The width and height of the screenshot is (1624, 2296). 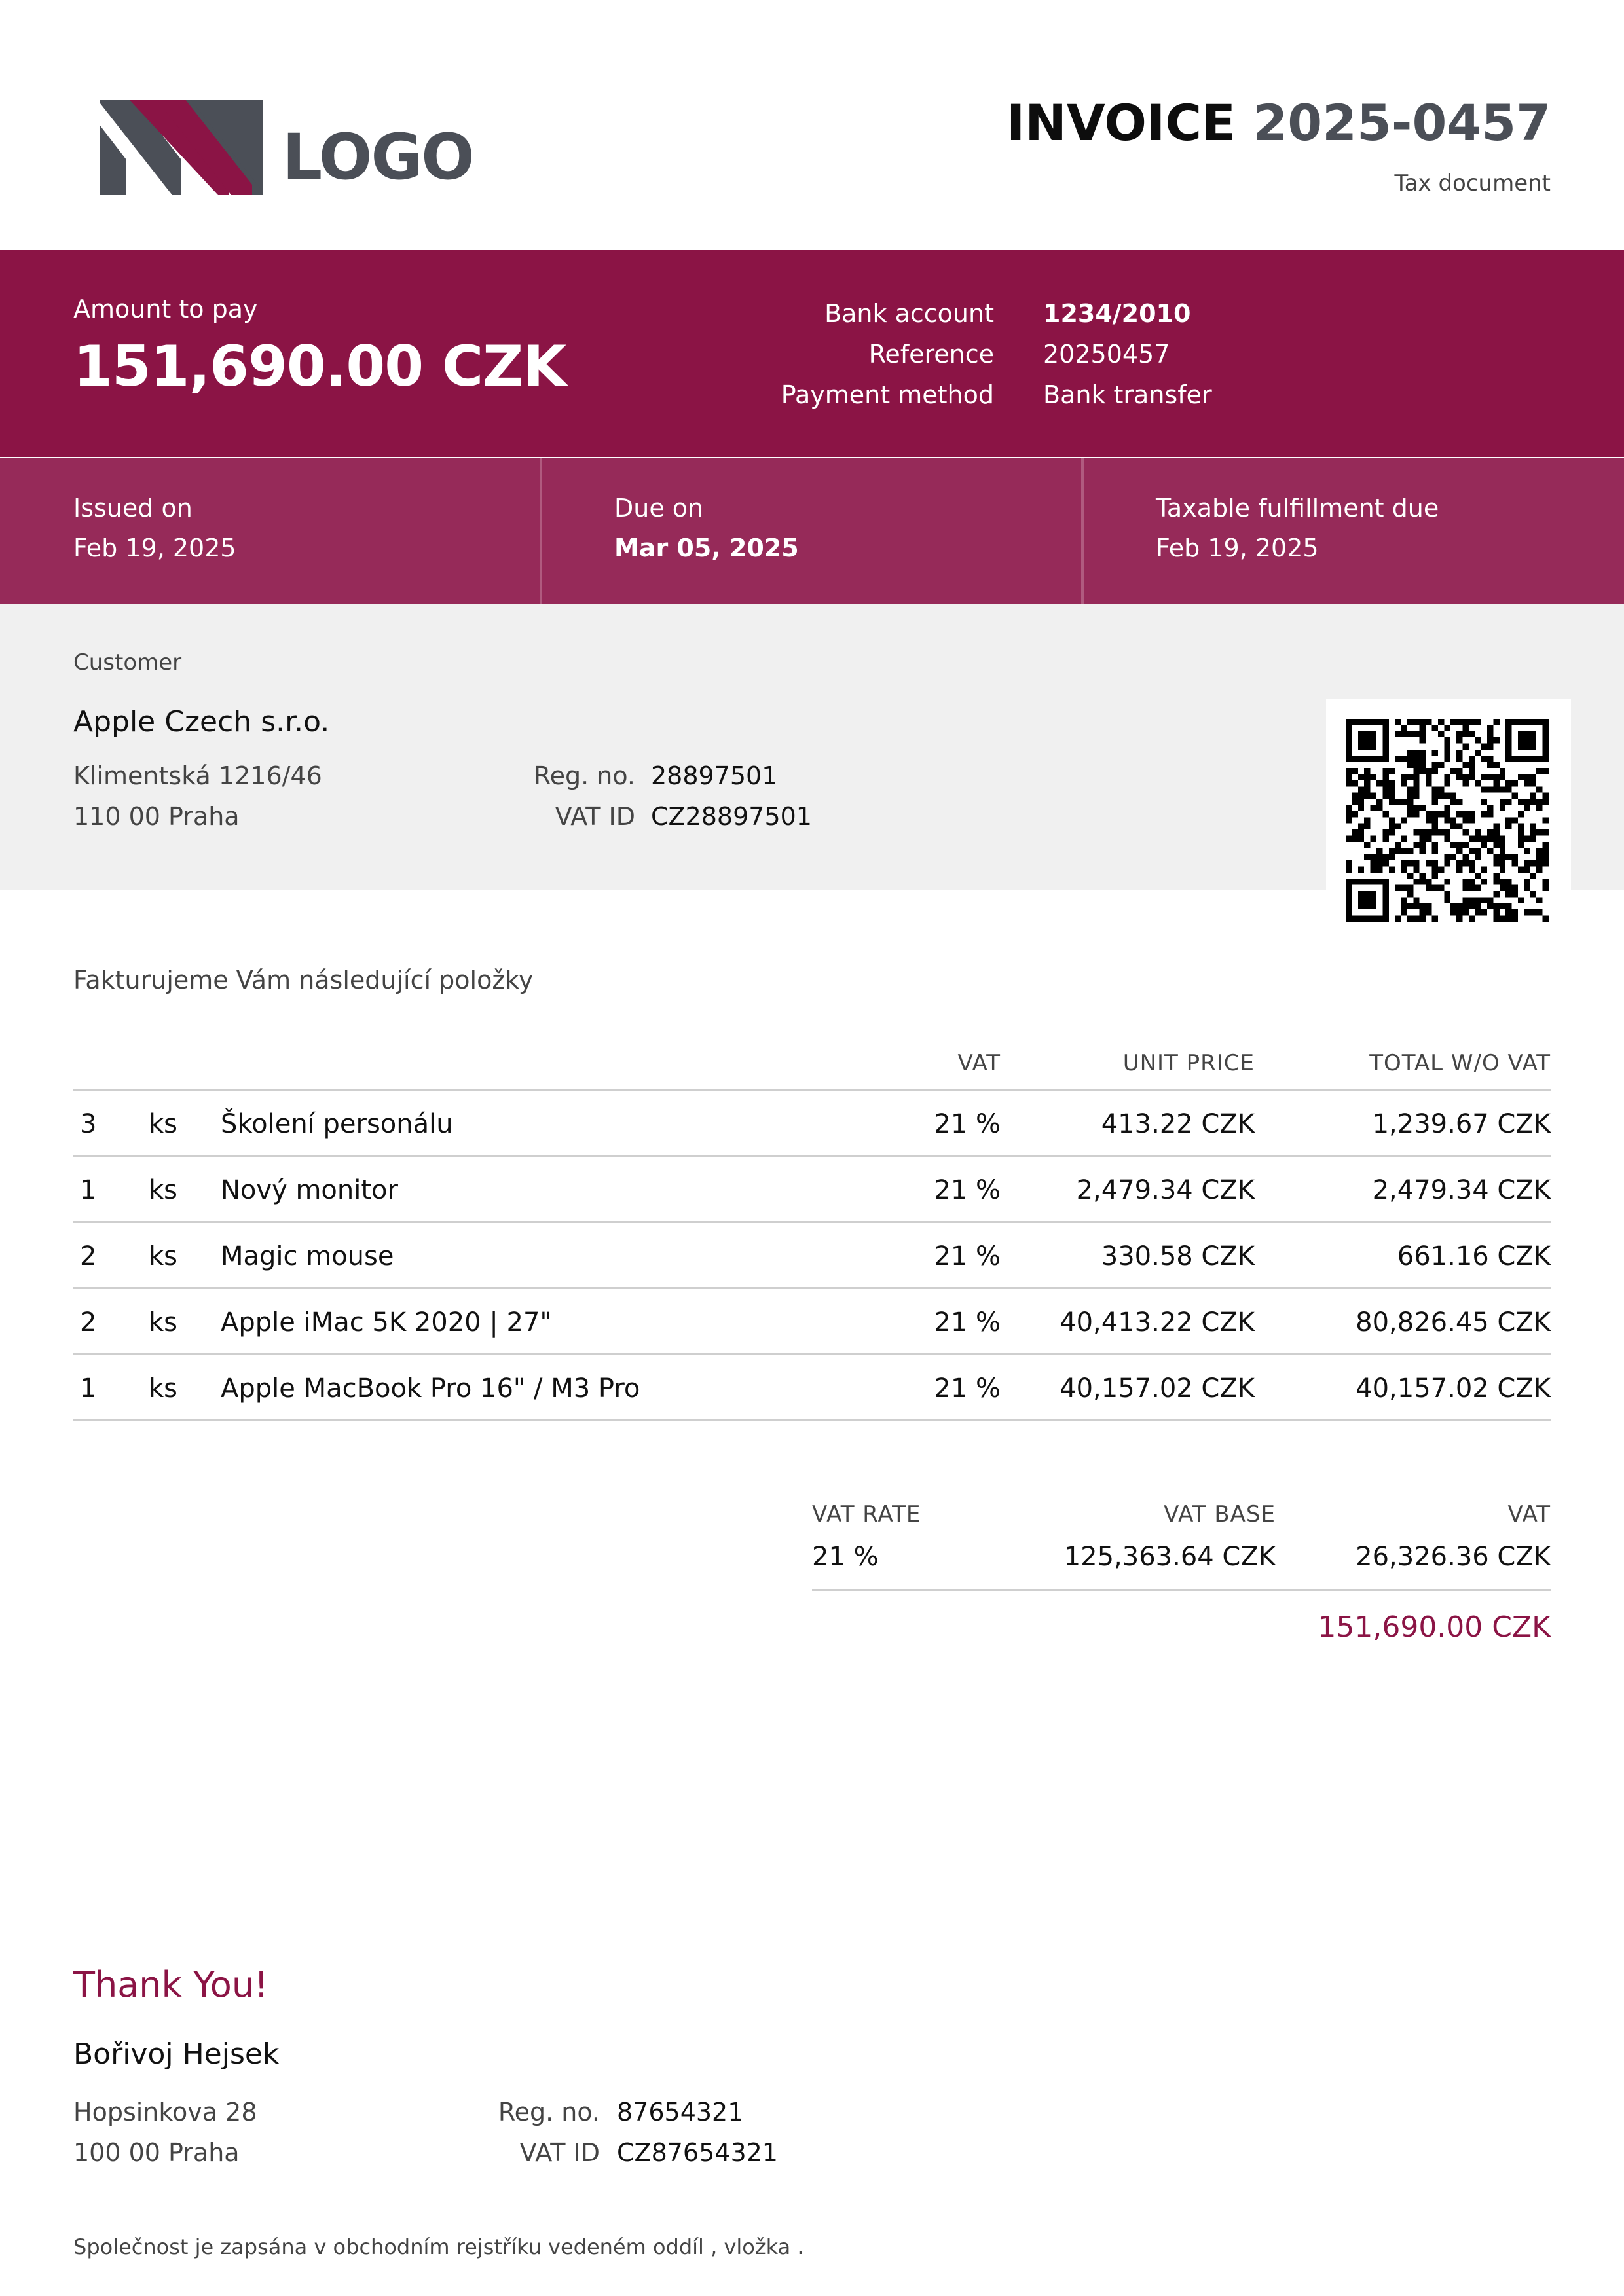 What do you see at coordinates (1178, 1256) in the screenshot?
I see `item-unit-price: 330.58 CZK` at bounding box center [1178, 1256].